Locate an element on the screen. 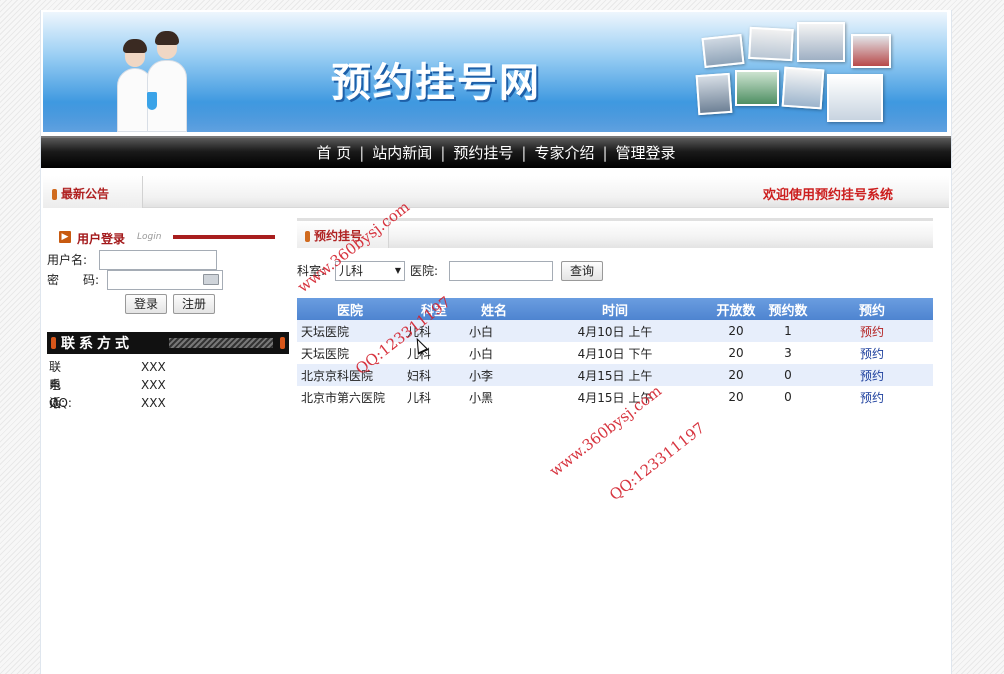 The width and height of the screenshot is (1004, 674). table-header-row: 医院 科室 姓名 时间 开放数 预约数 预约 is located at coordinates (615, 309).